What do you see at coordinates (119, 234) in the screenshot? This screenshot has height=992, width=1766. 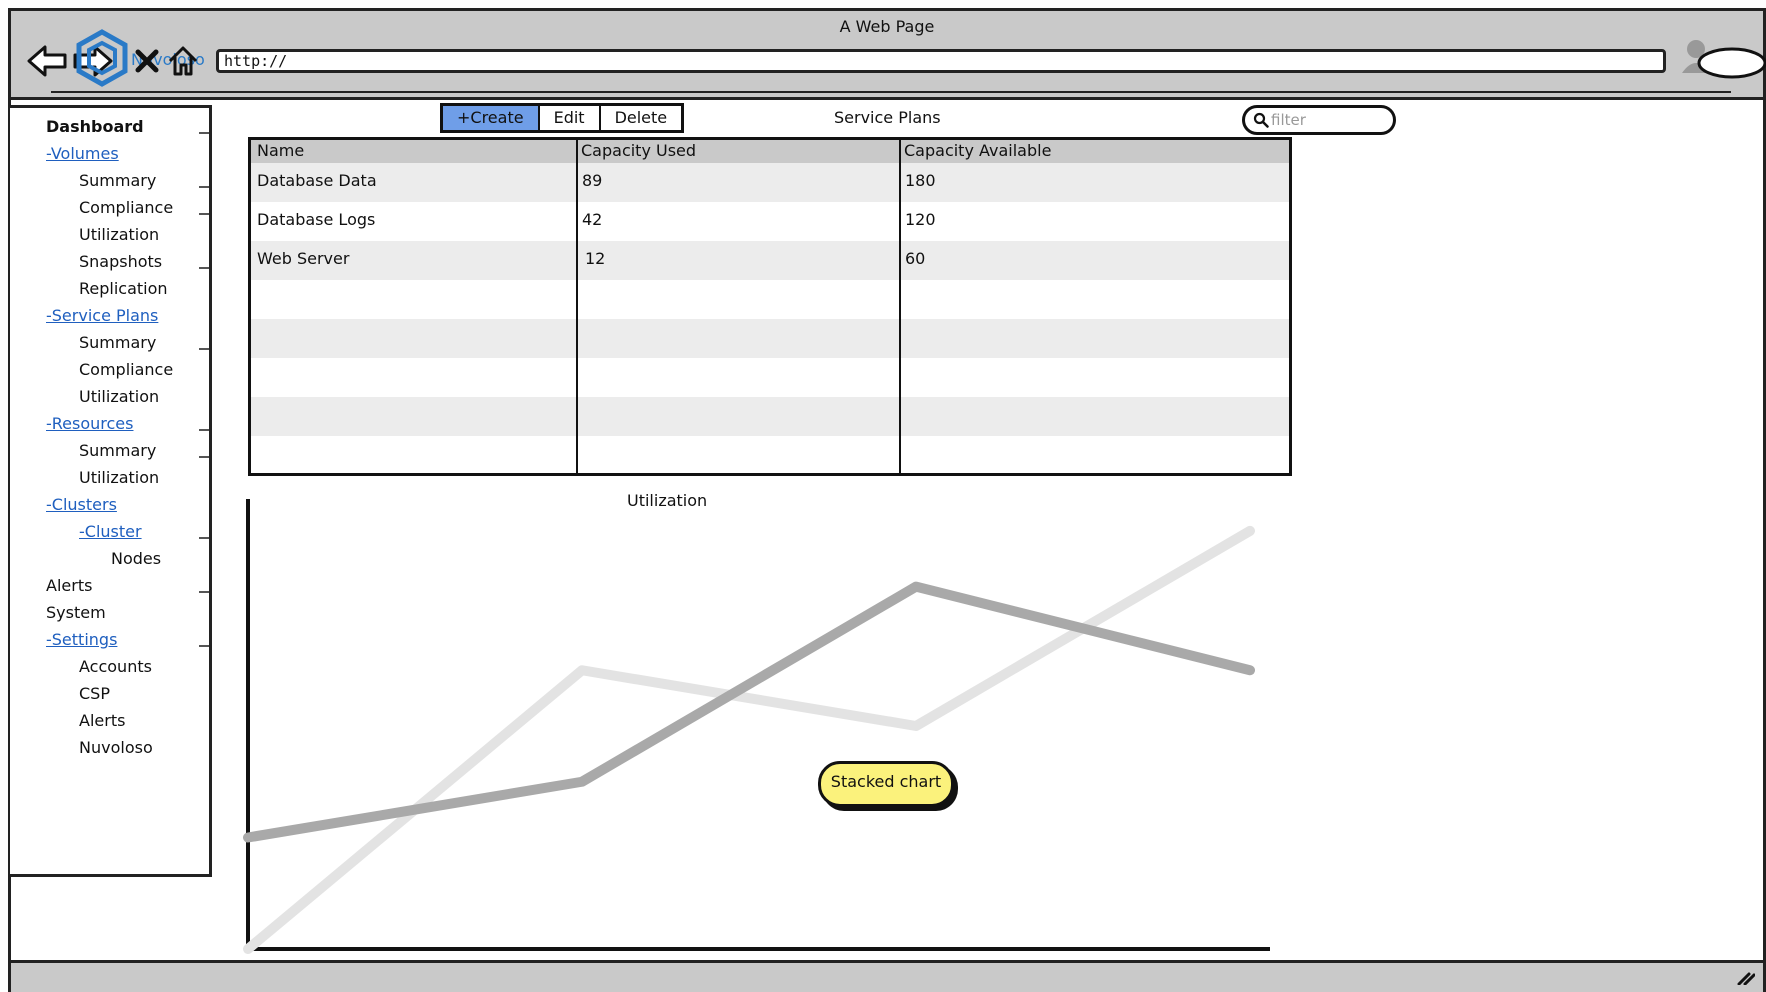 I see `sidebar-item-volumes-utilization: Utilization` at bounding box center [119, 234].